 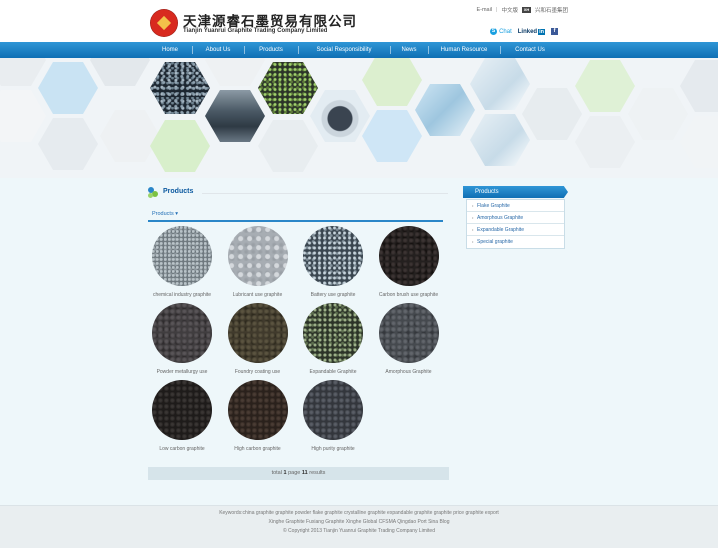 I want to click on product-caption: High carbon graphite, so click(x=258, y=449).